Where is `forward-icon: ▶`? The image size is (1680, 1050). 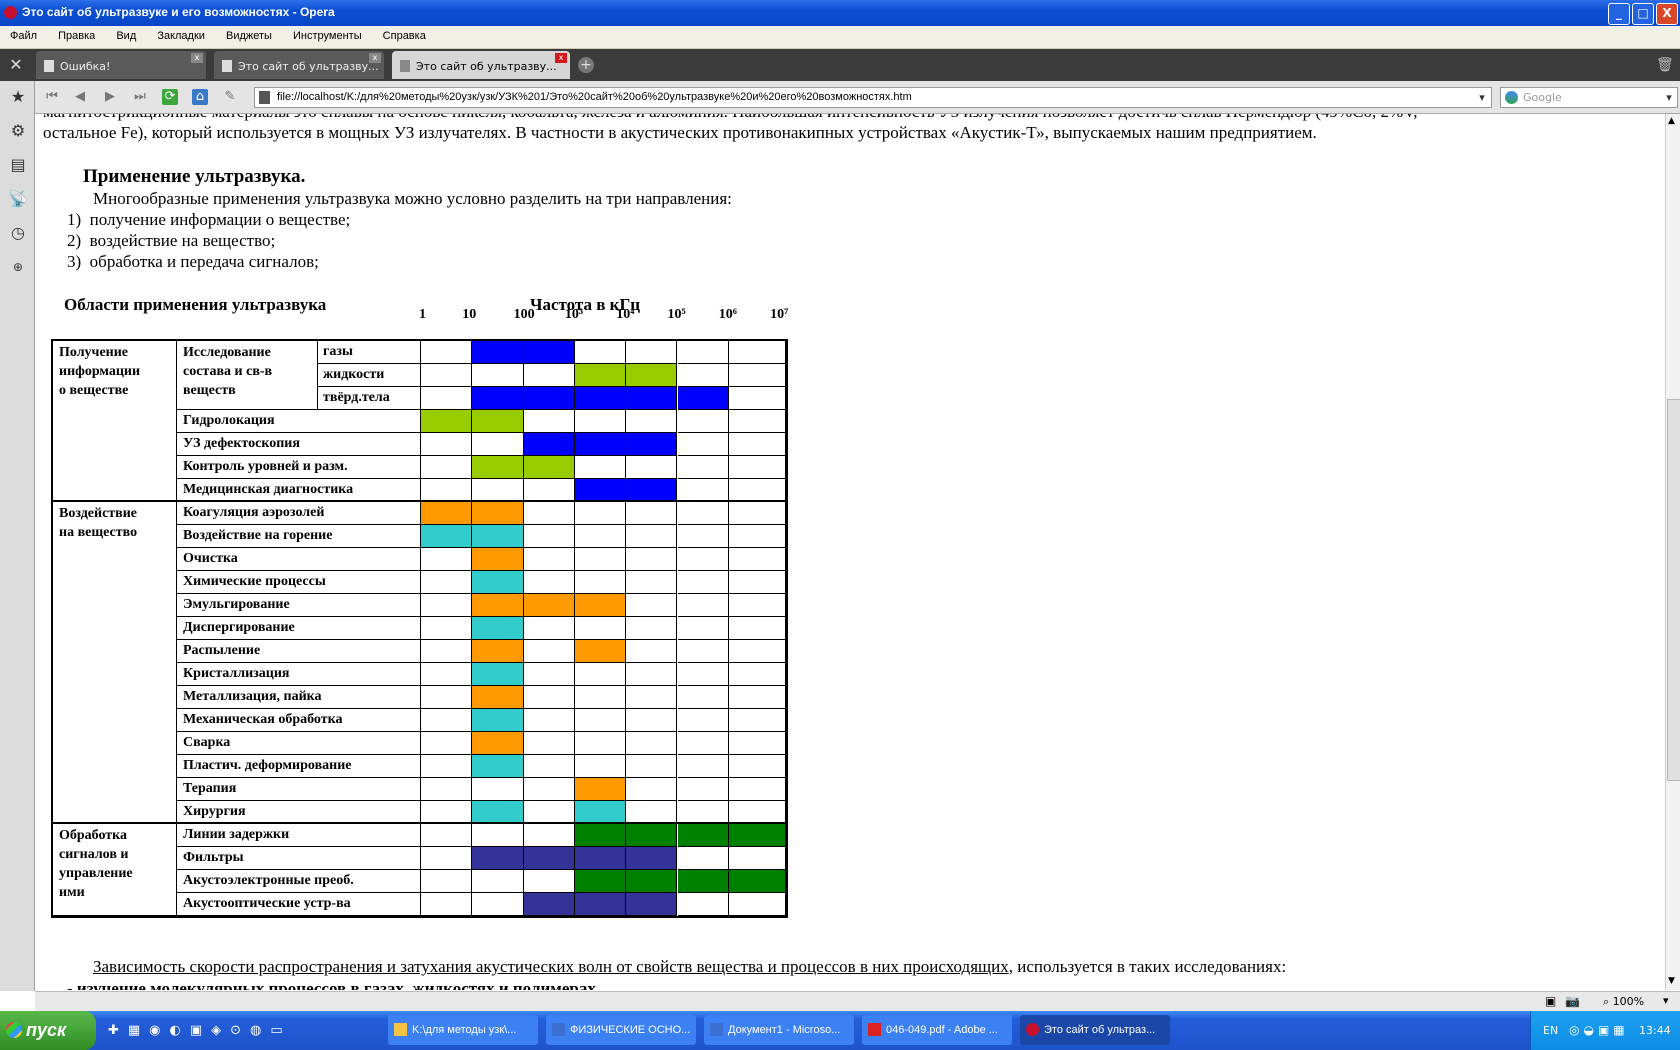
forward-icon: ▶ is located at coordinates (110, 97).